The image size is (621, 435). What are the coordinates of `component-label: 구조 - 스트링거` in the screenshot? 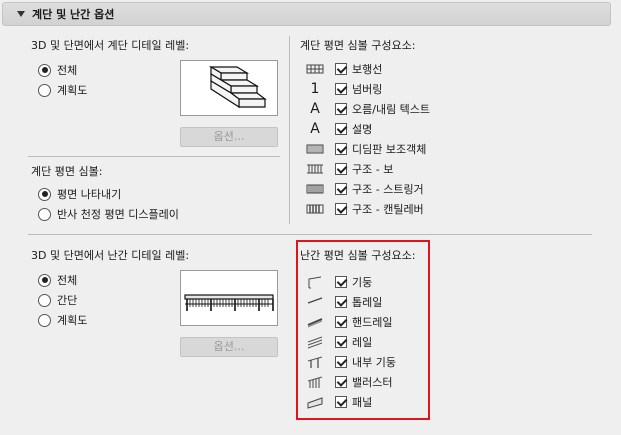 It's located at (388, 189).